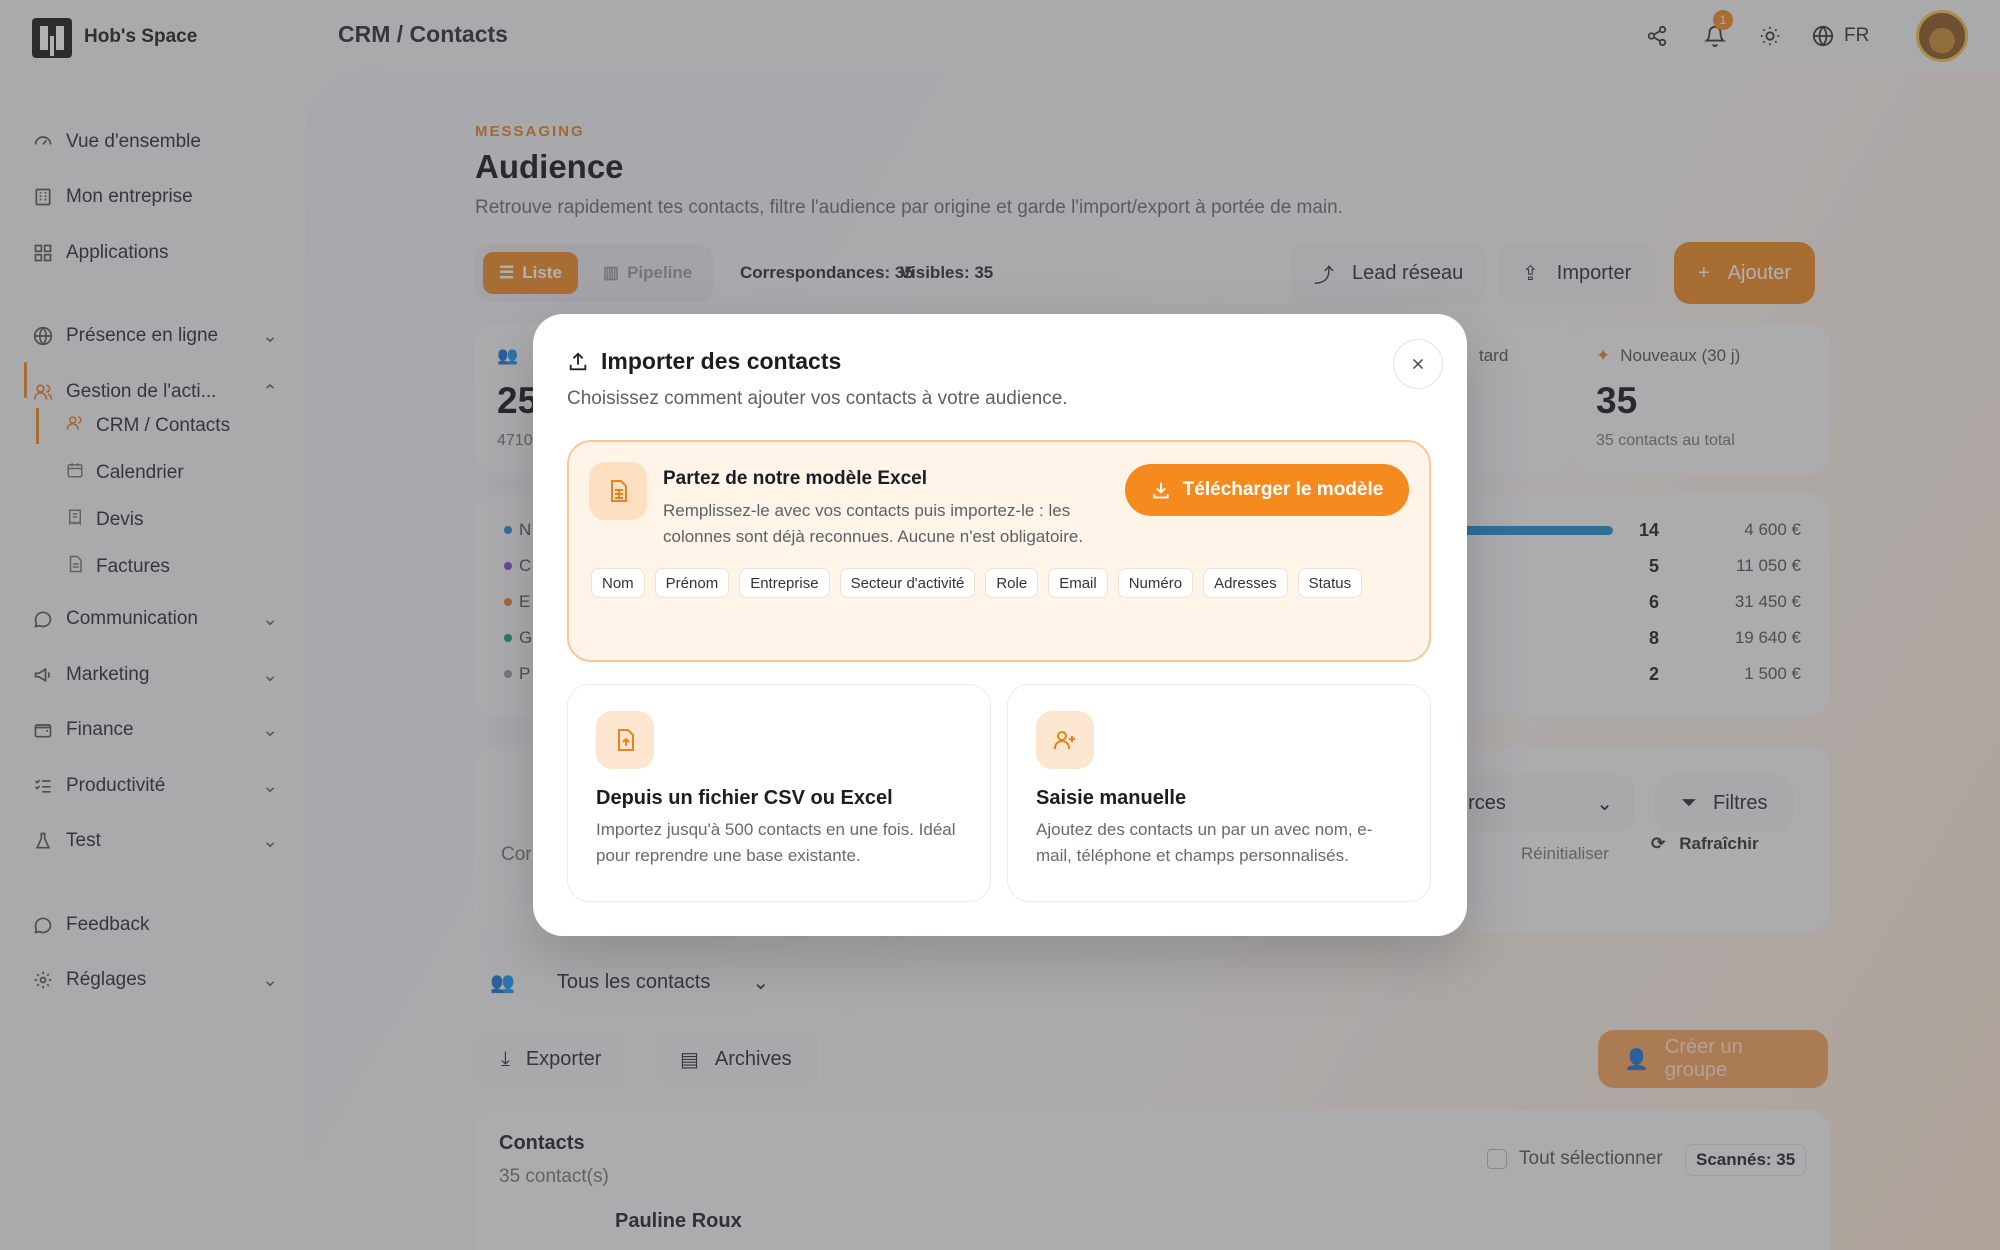 The height and width of the screenshot is (1250, 2000). What do you see at coordinates (795, 478) in the screenshot?
I see `template-title: Partez de notre modèle Excel` at bounding box center [795, 478].